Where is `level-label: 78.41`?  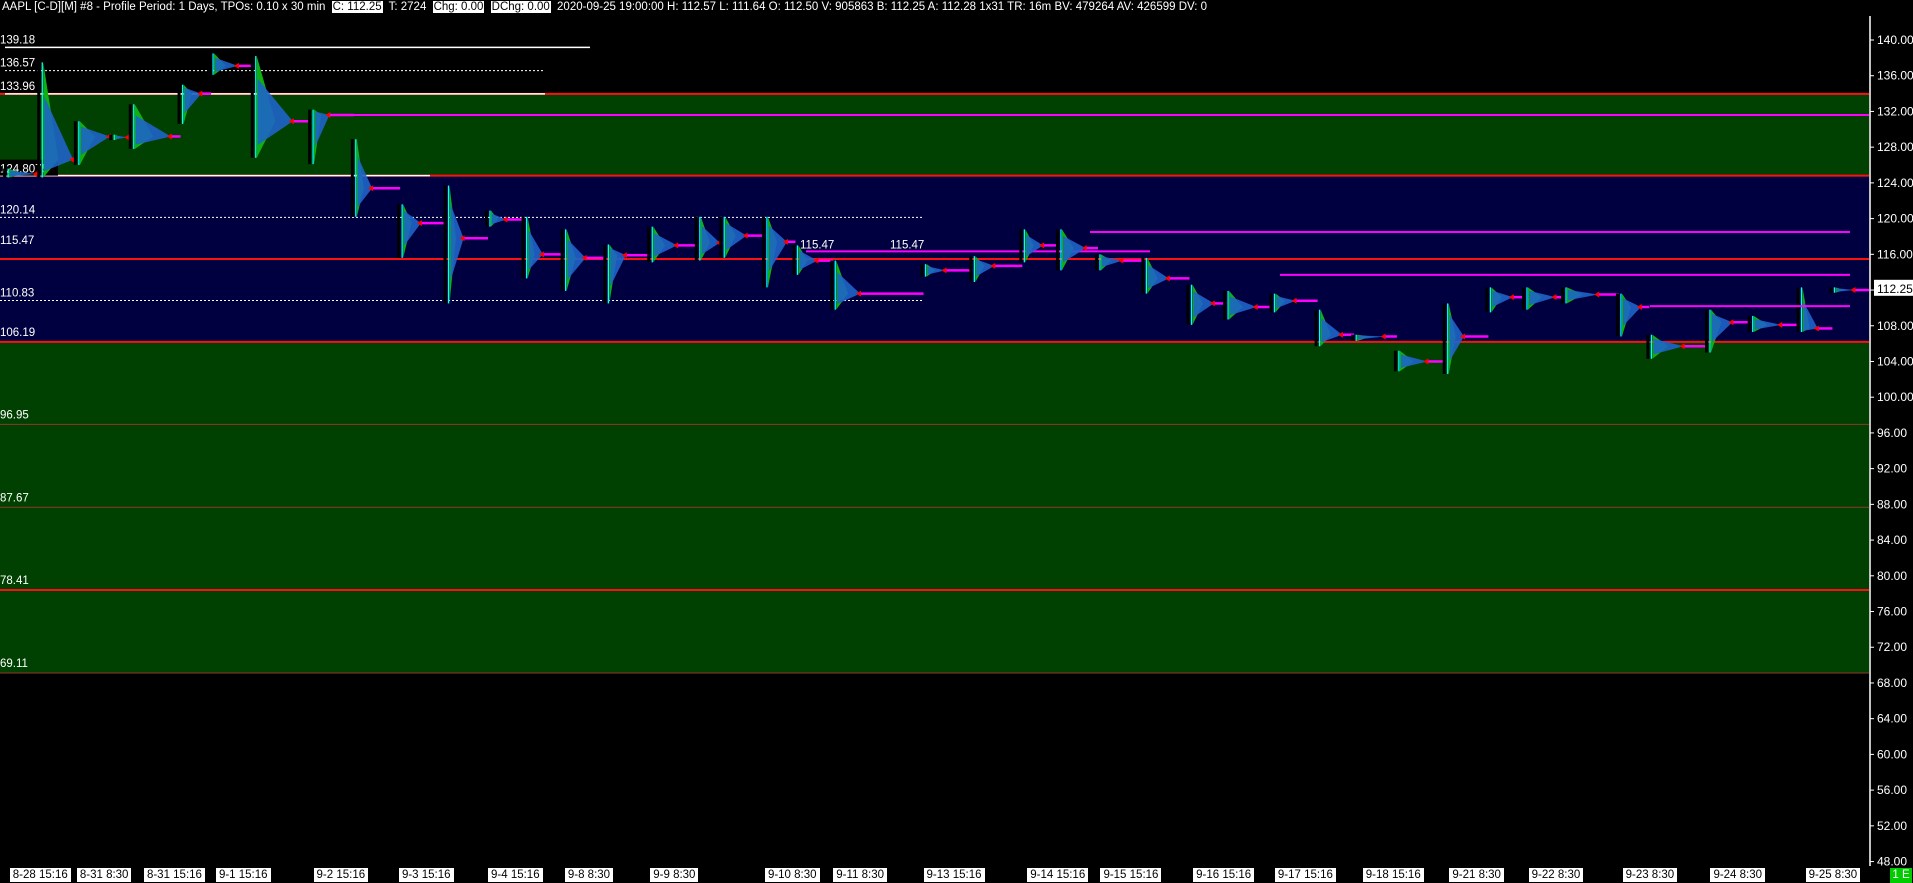 level-label: 78.41 is located at coordinates (14, 581).